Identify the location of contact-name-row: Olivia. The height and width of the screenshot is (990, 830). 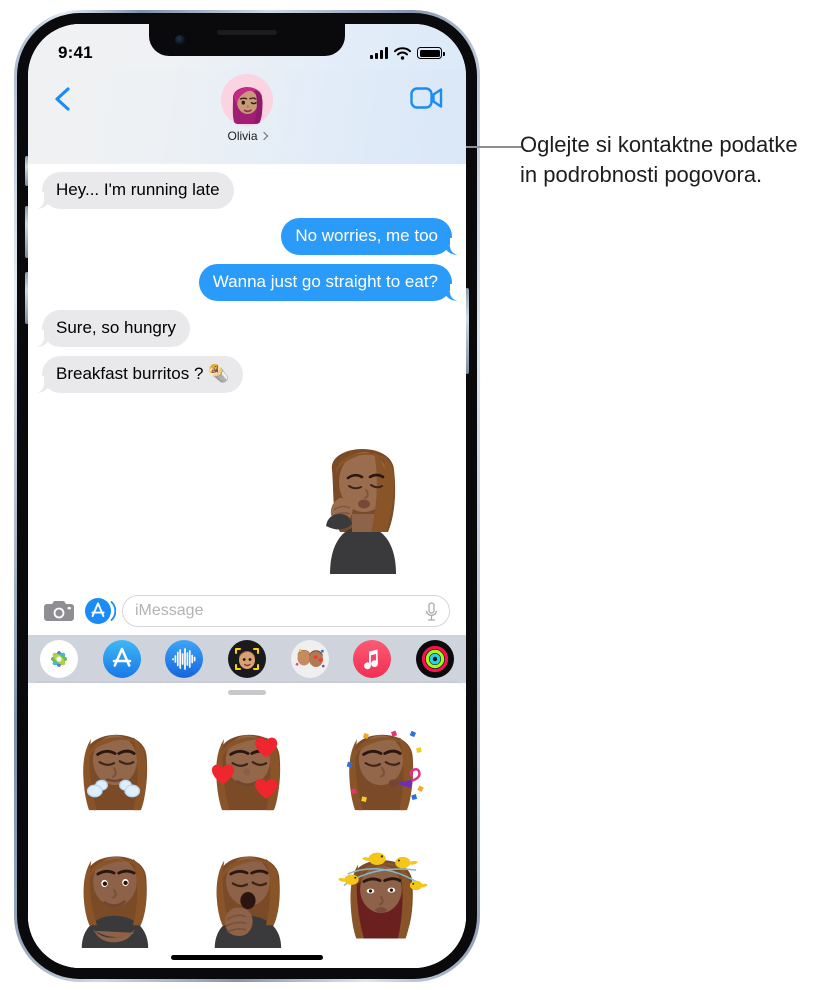
(247, 136).